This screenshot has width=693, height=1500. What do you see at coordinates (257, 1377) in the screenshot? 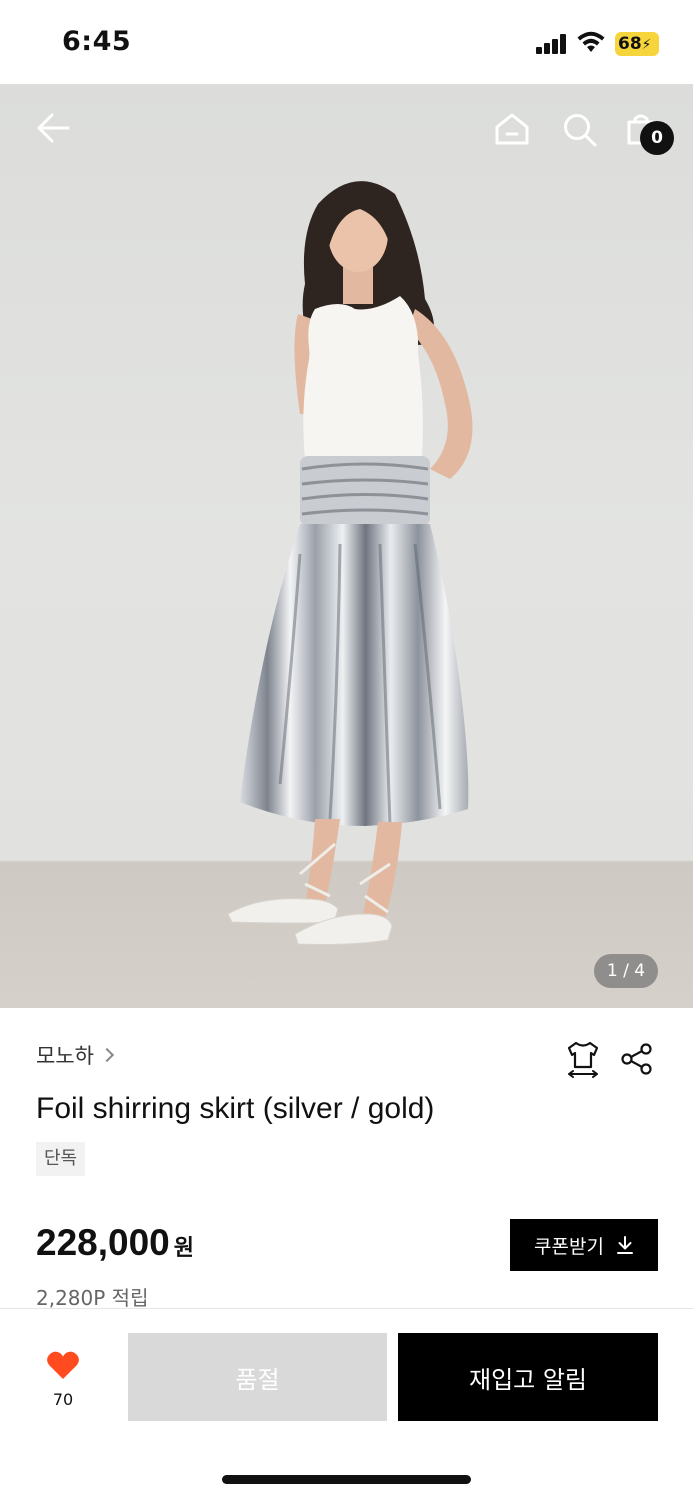
I see `soldout-button: 품절` at bounding box center [257, 1377].